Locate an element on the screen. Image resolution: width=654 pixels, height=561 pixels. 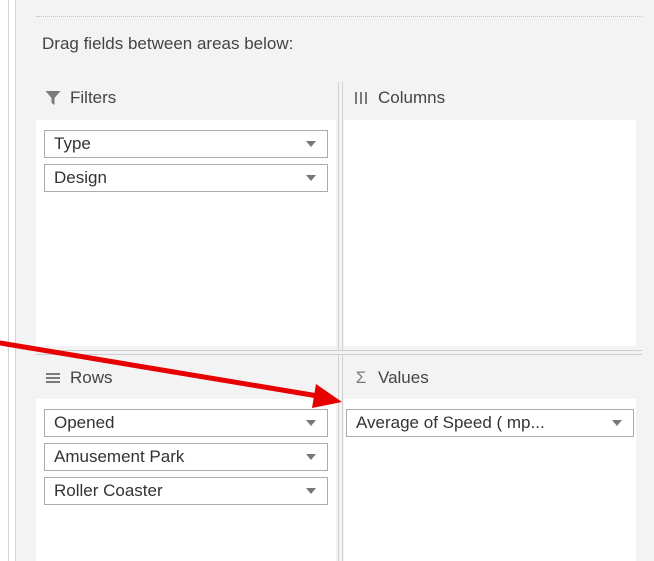
filter-field-design-label: Design is located at coordinates (80, 177).